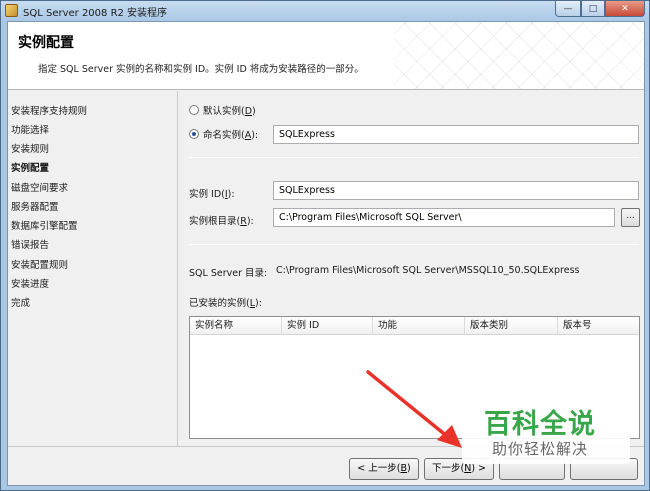 Image resolution: width=650 pixels, height=491 pixels. What do you see at coordinates (212, 194) in the screenshot?
I see `instance-id-label: 实例 ID(I):` at bounding box center [212, 194].